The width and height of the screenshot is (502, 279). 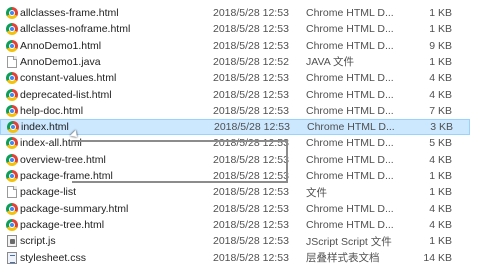 I want to click on script-icon, so click(x=12, y=241).